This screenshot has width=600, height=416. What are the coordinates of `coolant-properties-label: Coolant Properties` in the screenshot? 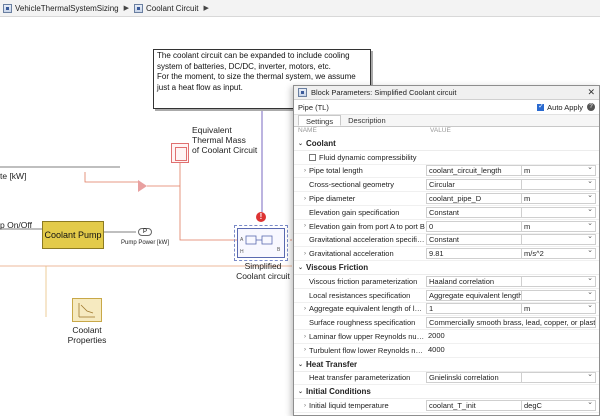 It's located at (87, 335).